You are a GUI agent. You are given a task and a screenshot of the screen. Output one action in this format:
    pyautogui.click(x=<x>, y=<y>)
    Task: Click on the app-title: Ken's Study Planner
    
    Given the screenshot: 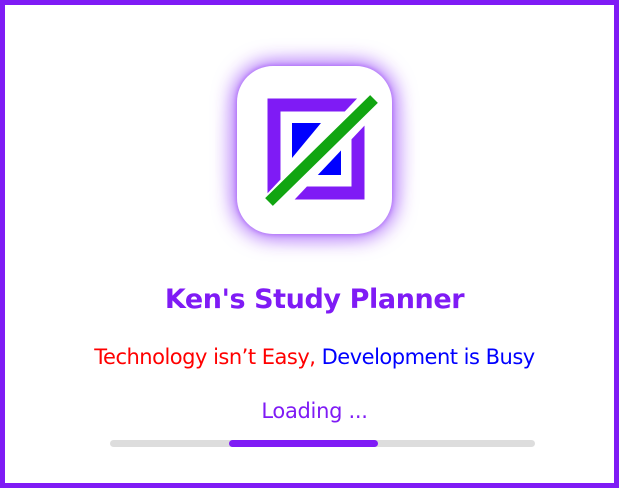 What is the action you would take?
    pyautogui.click(x=314, y=299)
    